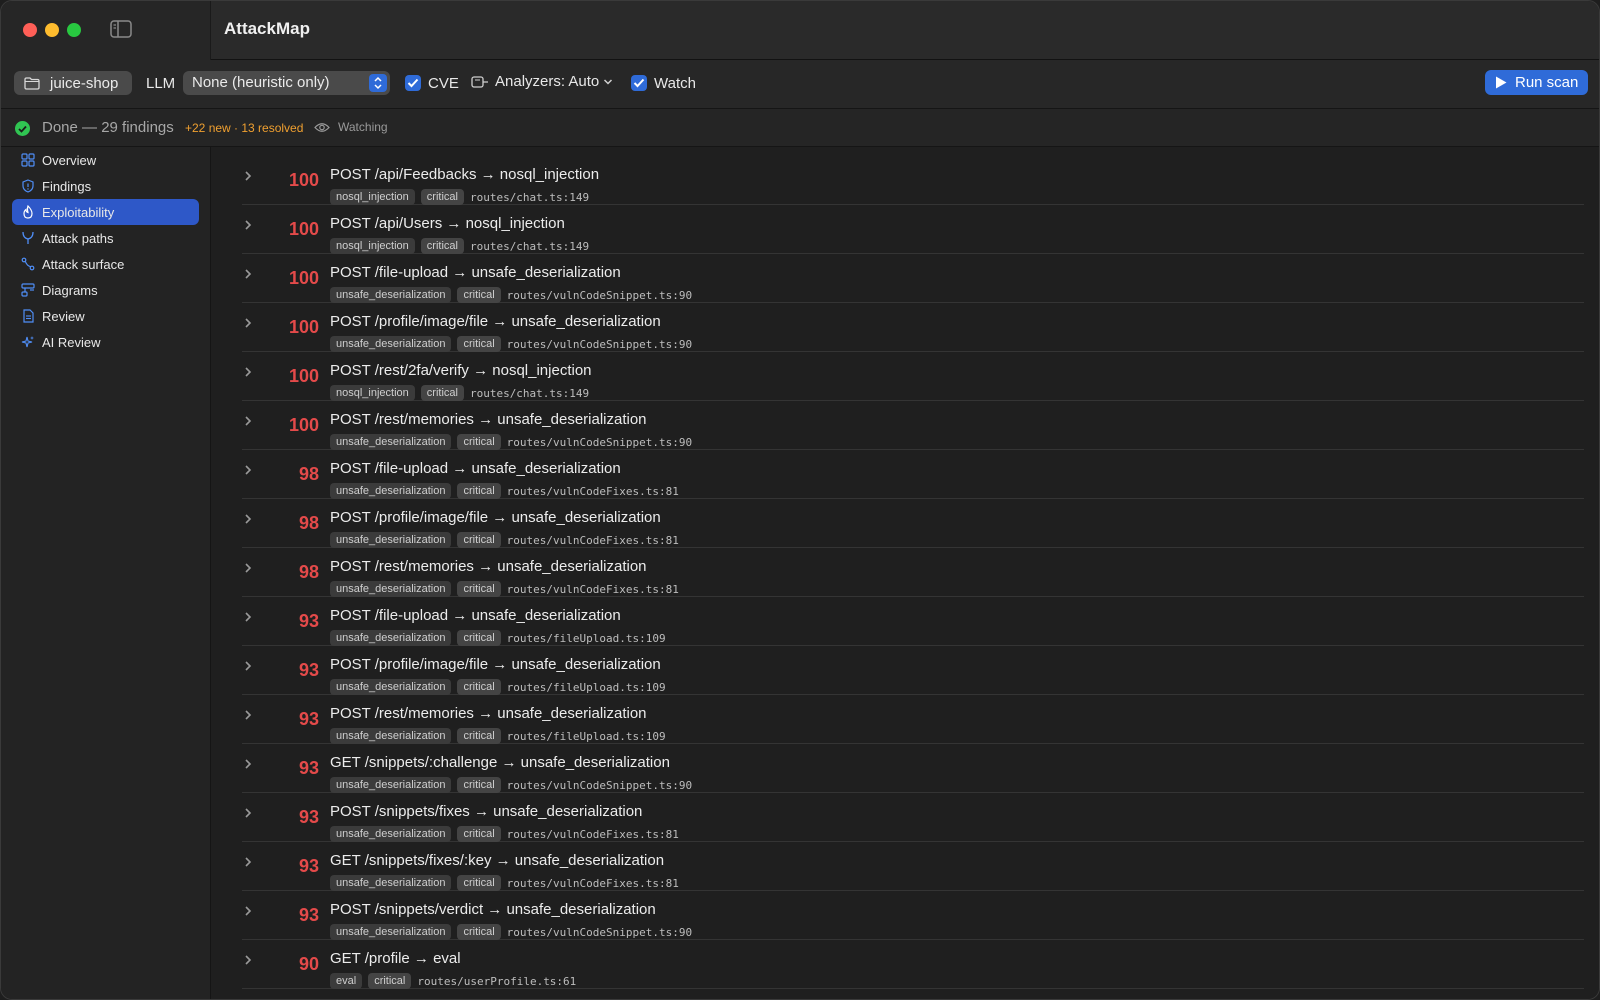 Image resolution: width=1600 pixels, height=1000 pixels. Describe the element at coordinates (447, 223) in the screenshot. I see `finding-title: POST /api/Users → nosql_injection` at that location.